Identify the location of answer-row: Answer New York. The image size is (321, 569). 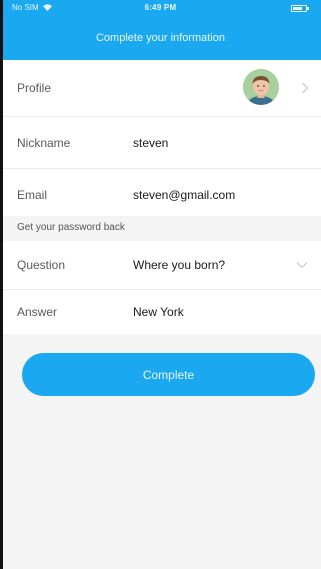
(160, 312).